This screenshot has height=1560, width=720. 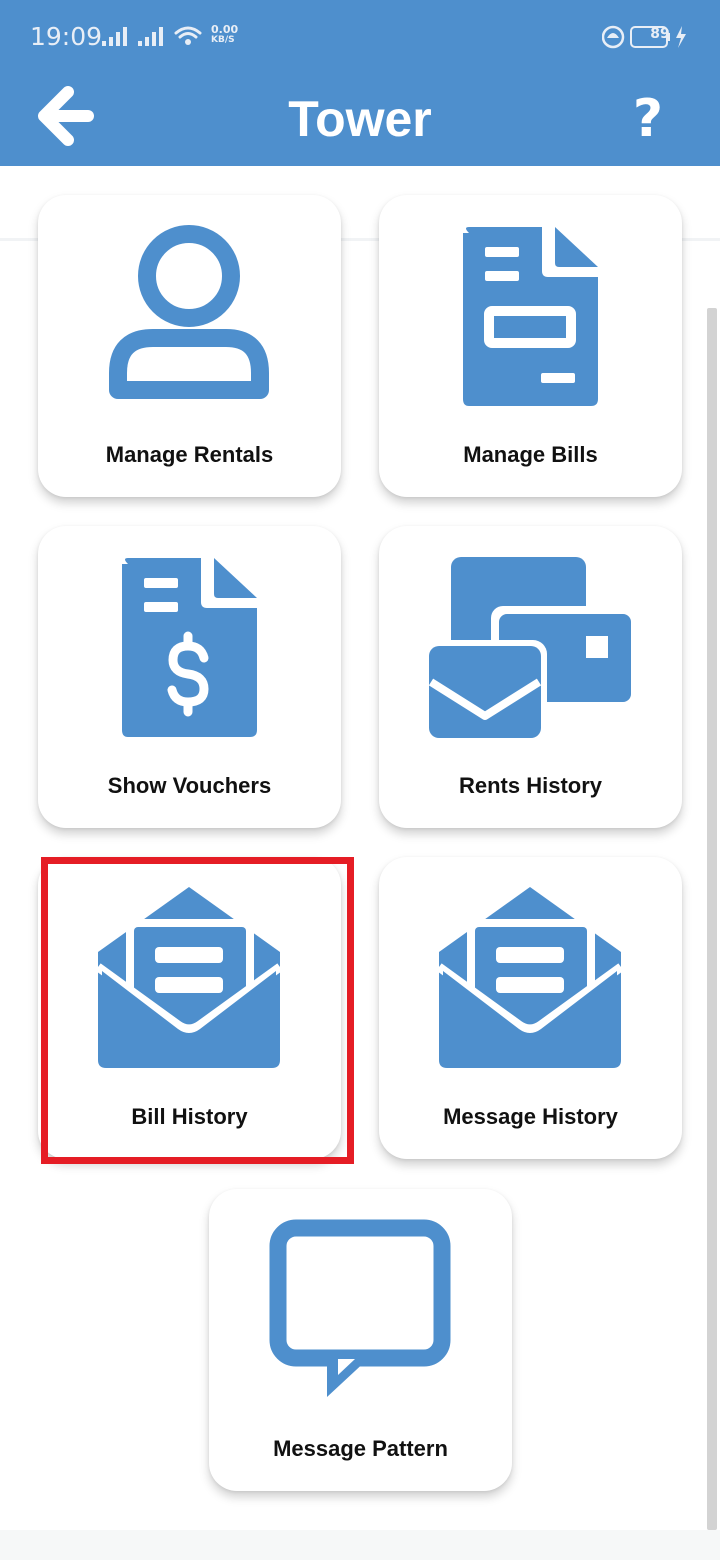 I want to click on person-icon, so click(x=189, y=312).